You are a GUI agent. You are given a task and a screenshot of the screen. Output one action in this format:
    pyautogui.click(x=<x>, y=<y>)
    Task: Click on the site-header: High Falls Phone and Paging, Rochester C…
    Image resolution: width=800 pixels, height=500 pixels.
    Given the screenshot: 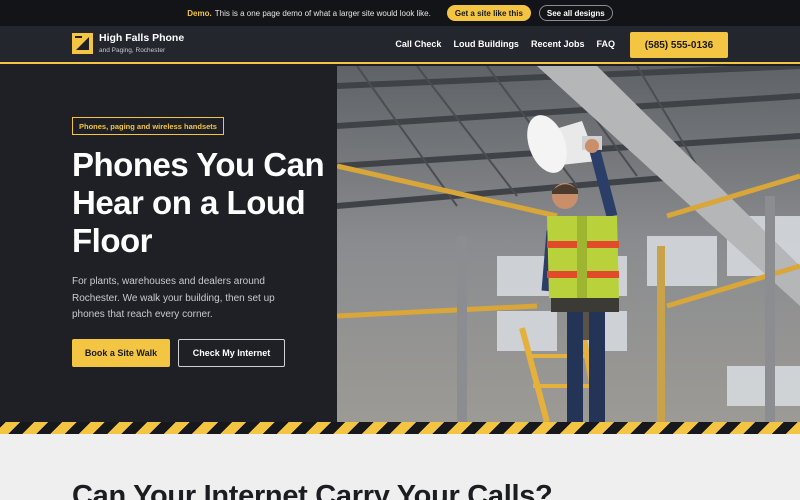 What is the action you would take?
    pyautogui.click(x=400, y=45)
    